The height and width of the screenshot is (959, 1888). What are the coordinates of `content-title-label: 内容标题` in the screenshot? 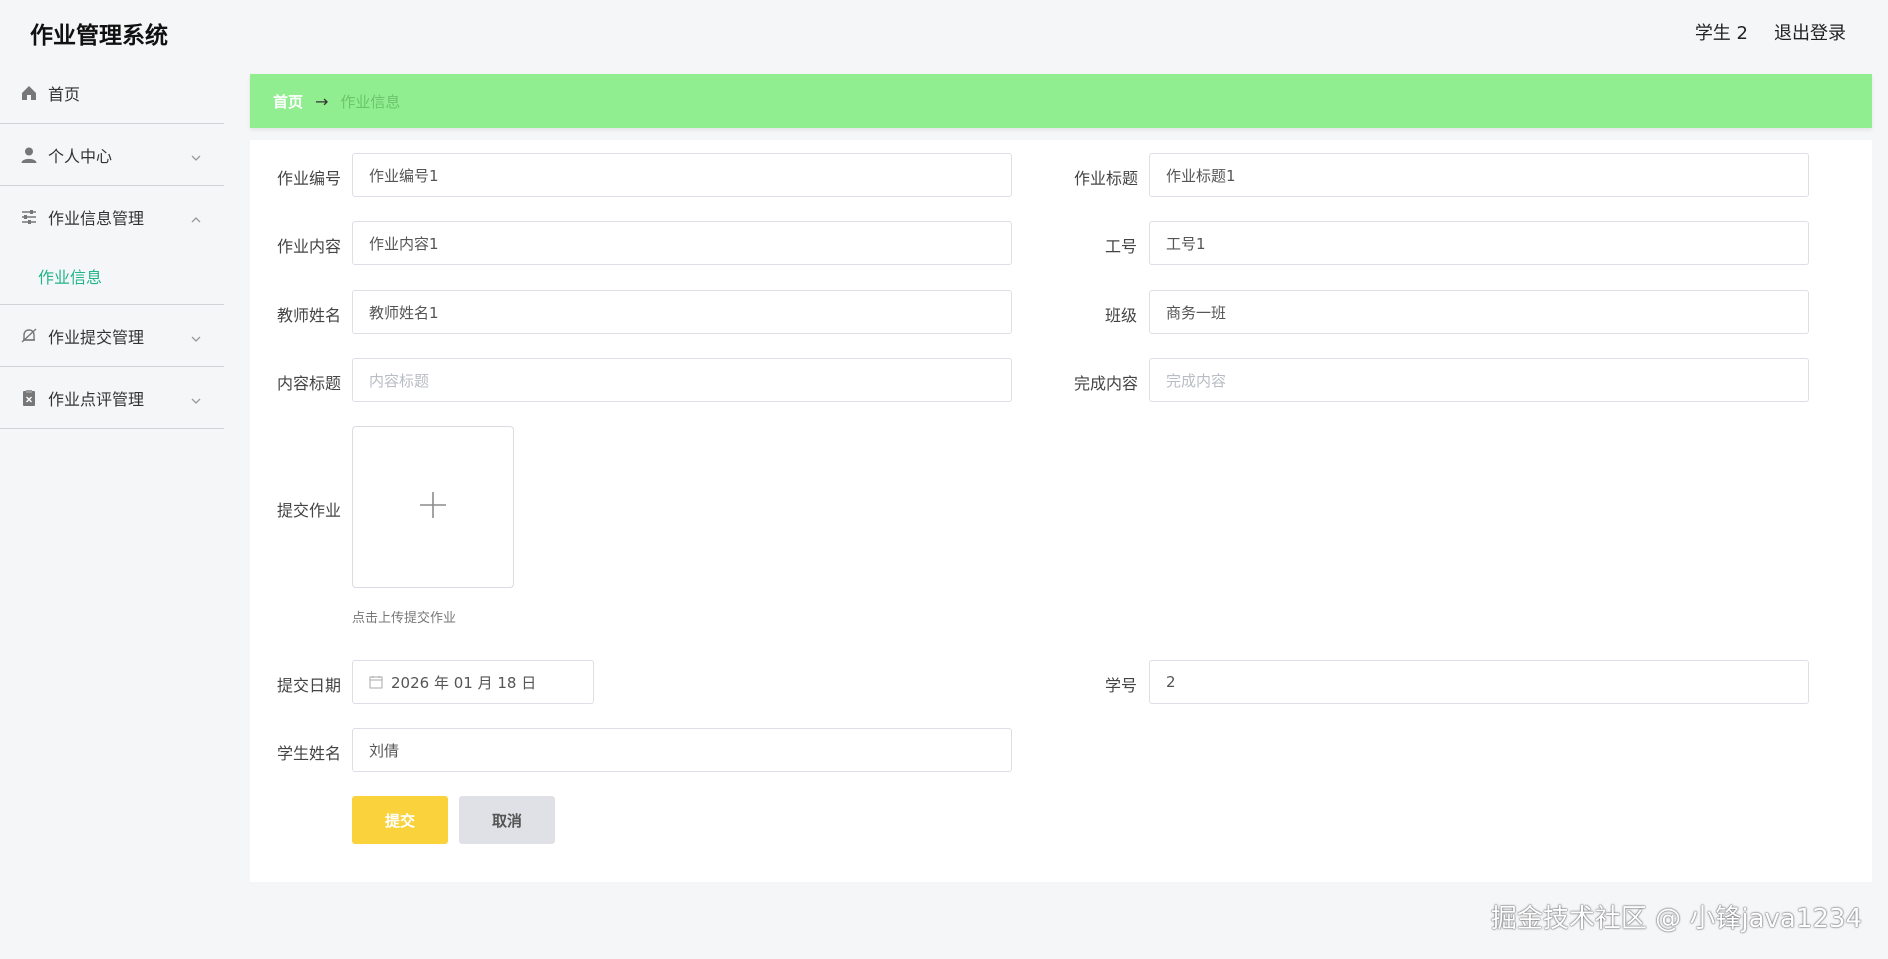 It's located at (309, 383).